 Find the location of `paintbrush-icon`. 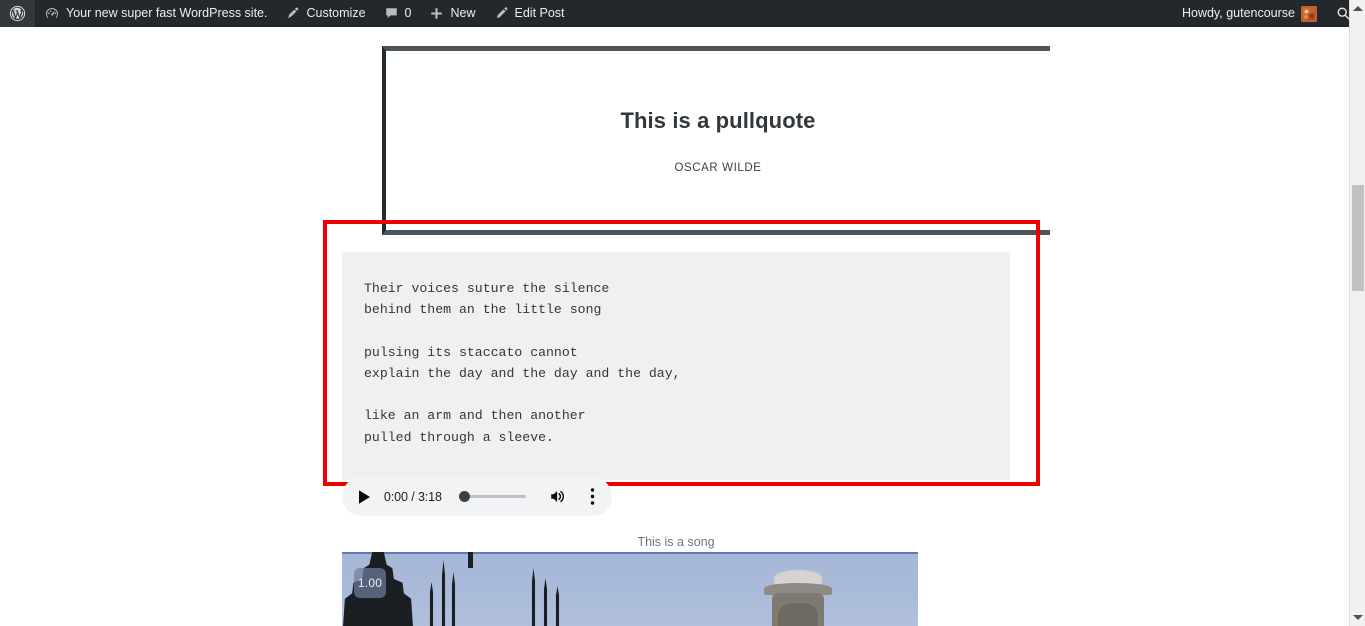

paintbrush-icon is located at coordinates (292, 13).